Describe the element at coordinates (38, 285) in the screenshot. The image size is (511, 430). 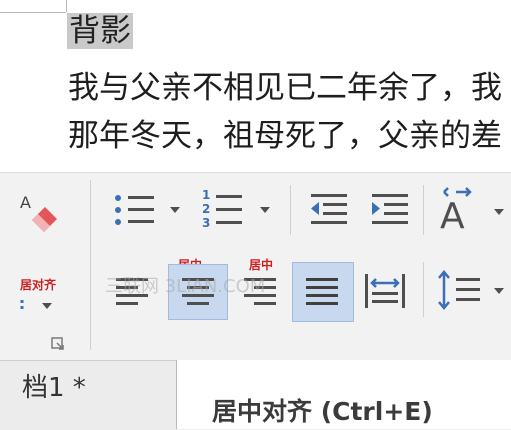
I see `label-align-left-partial: 居对齐` at that location.